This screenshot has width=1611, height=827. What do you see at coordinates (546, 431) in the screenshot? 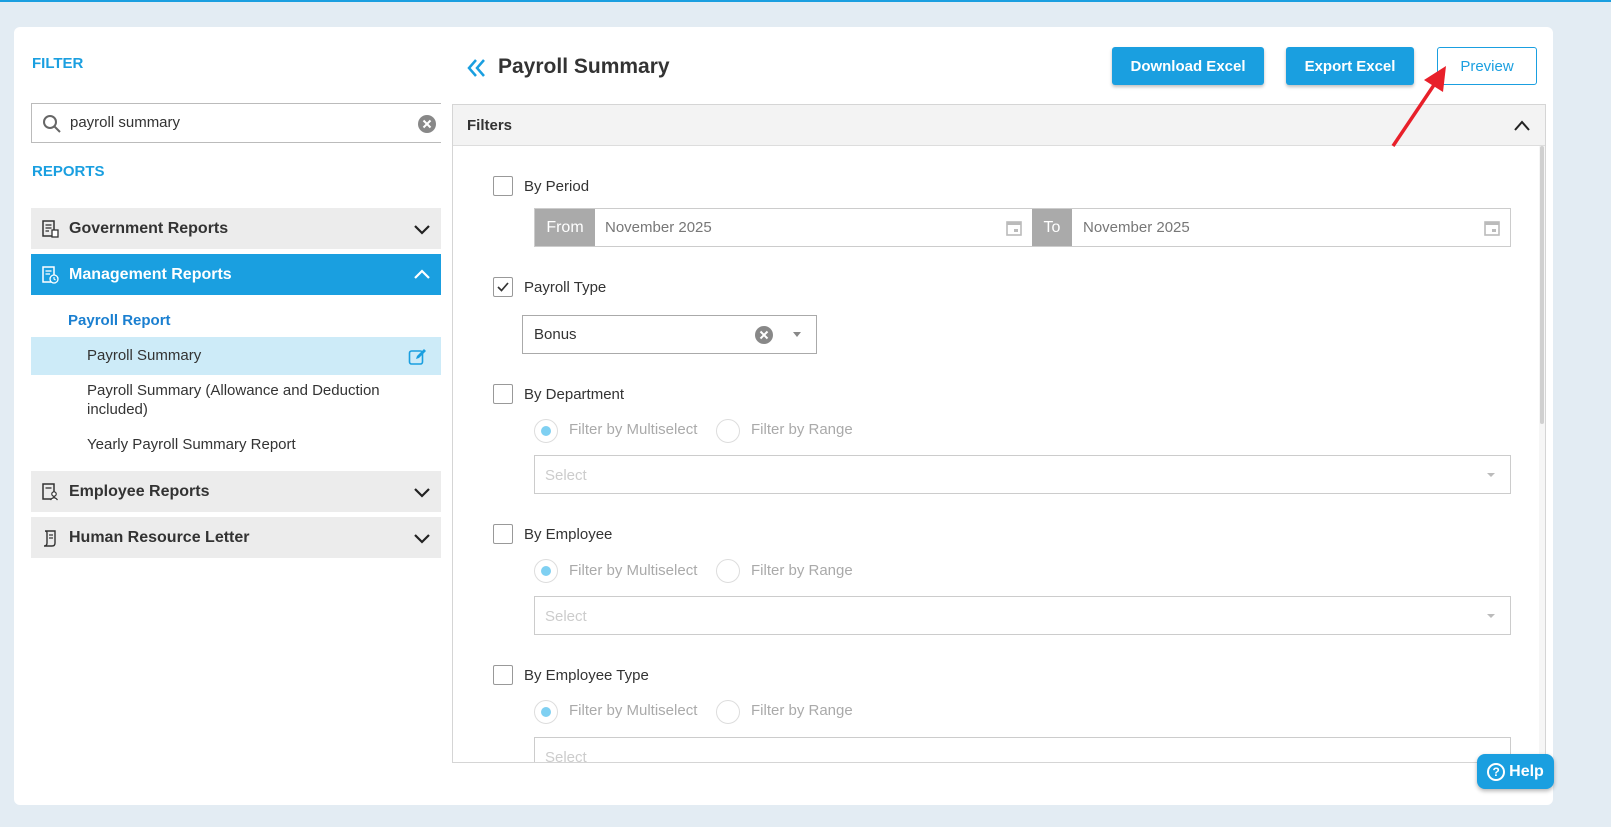
I see `department-multiselect-radio` at bounding box center [546, 431].